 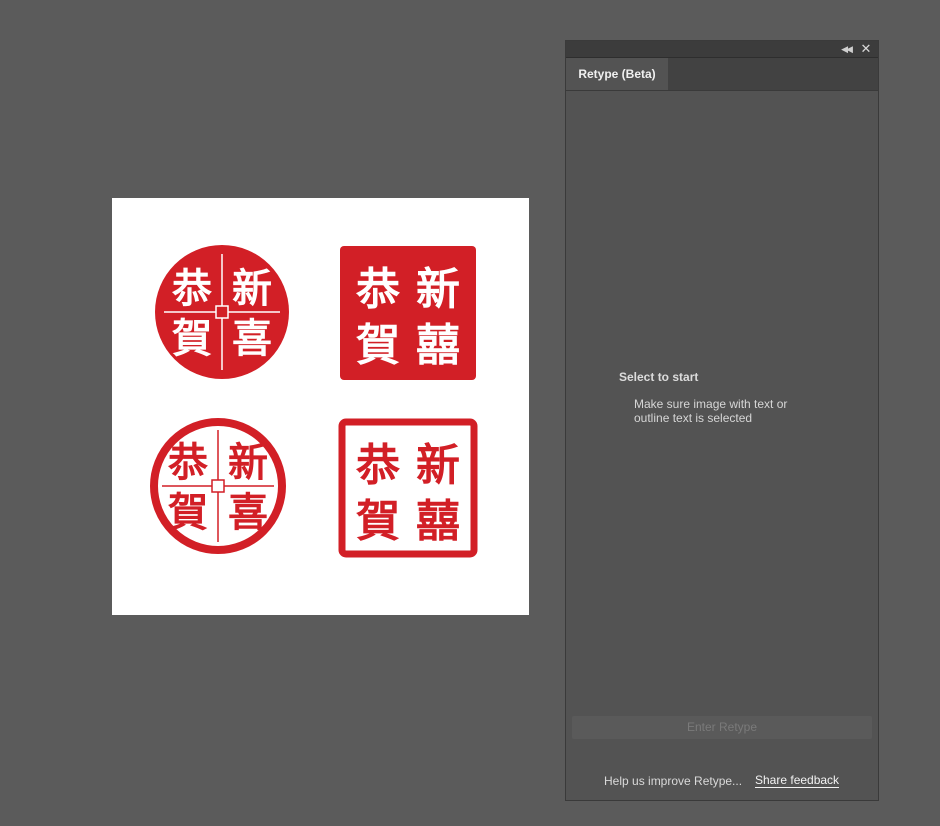 What do you see at coordinates (408, 312) in the screenshot?
I see `seal-square-filled: 新 囍 恭 賀` at bounding box center [408, 312].